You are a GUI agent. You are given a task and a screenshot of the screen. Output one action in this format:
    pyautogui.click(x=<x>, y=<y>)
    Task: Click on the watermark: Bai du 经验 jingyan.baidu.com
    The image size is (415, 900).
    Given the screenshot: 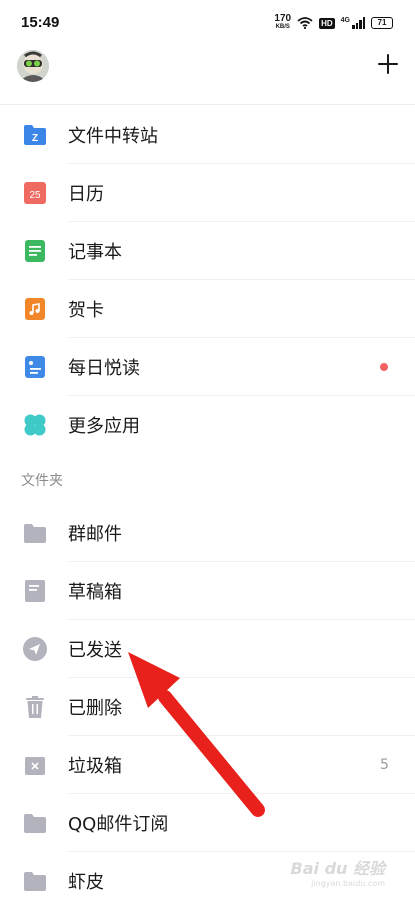 What is the action you would take?
    pyautogui.click(x=338, y=871)
    